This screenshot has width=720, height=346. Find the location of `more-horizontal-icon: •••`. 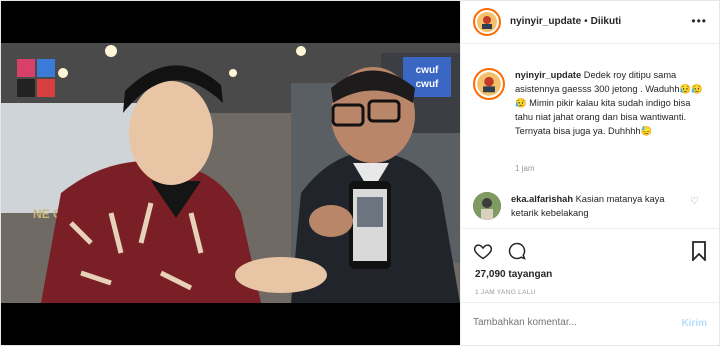

more-horizontal-icon: ••• is located at coordinates (699, 21).